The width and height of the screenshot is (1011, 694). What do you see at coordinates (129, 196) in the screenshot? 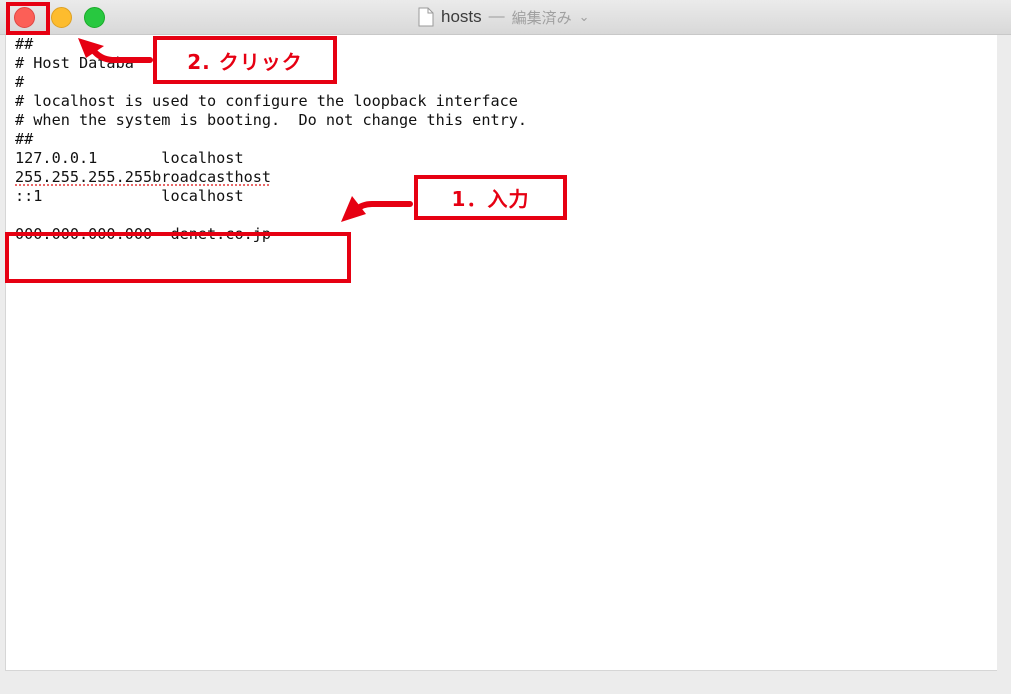
I see `line-9: ::1 localhost` at bounding box center [129, 196].